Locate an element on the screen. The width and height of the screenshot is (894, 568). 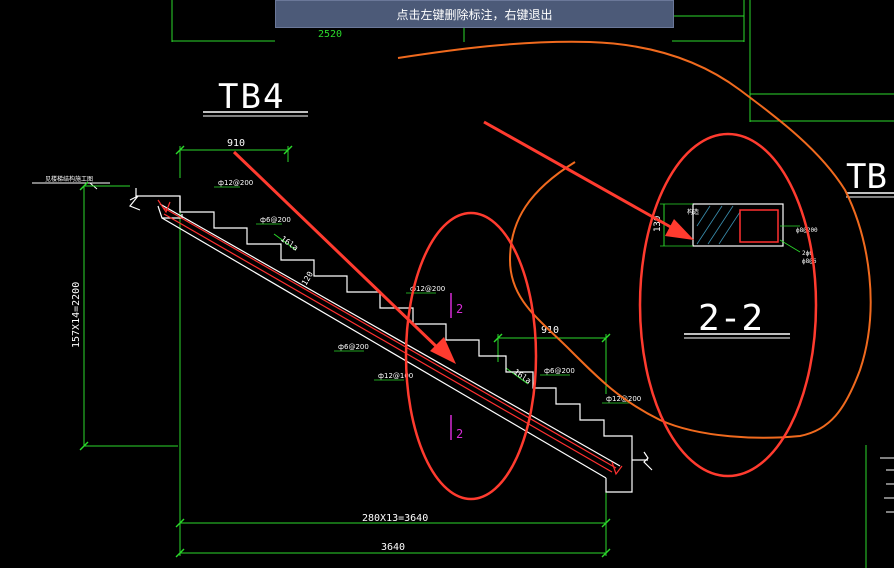
section-mark-1: 2 is located at coordinates (459, 309).